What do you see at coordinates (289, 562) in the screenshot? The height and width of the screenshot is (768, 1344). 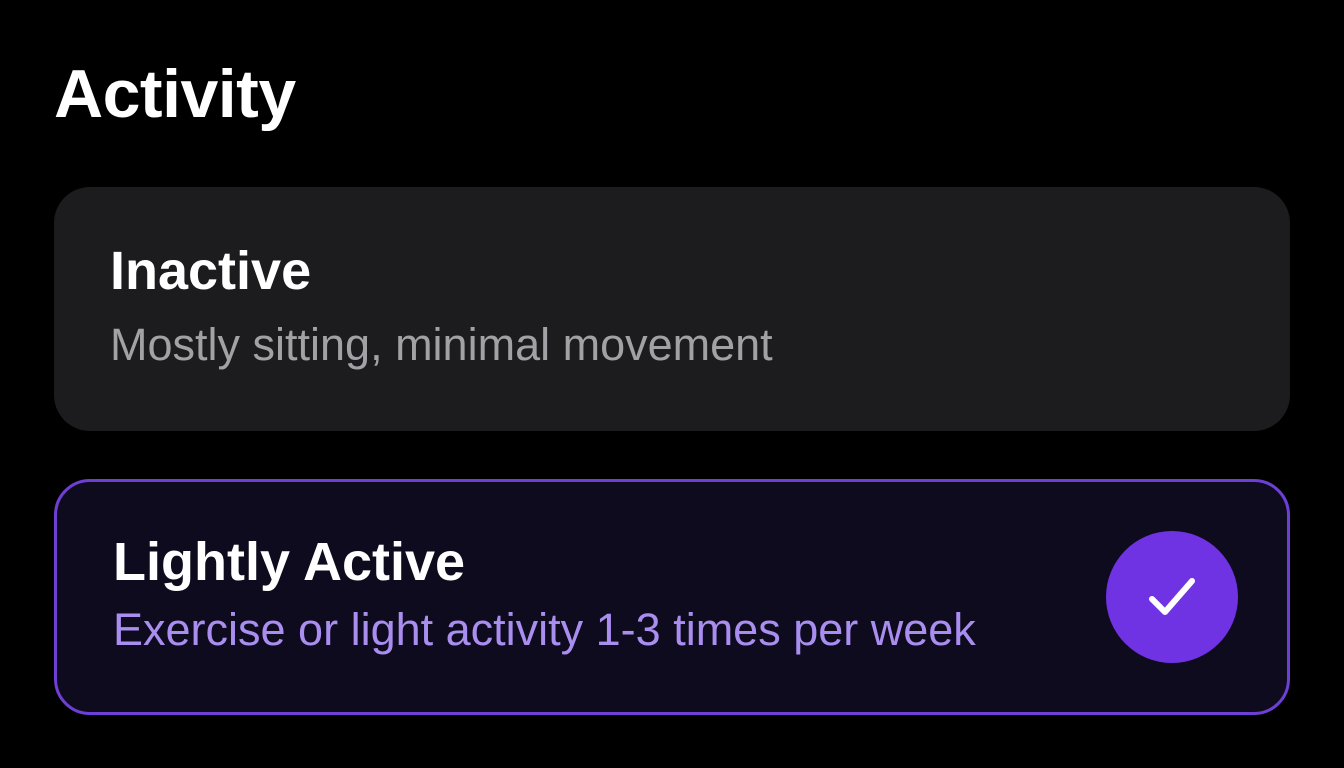 I see `option-title: Lightly Active` at bounding box center [289, 562].